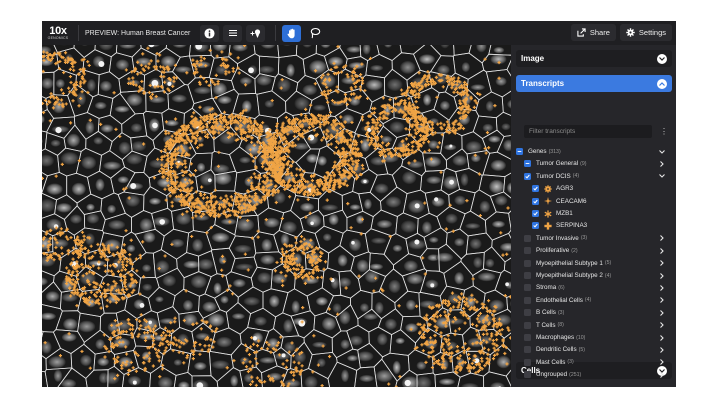 This screenshot has height=409, width=720. What do you see at coordinates (555, 163) in the screenshot?
I see `gene-group-row: Tumor General (9)` at bounding box center [555, 163].